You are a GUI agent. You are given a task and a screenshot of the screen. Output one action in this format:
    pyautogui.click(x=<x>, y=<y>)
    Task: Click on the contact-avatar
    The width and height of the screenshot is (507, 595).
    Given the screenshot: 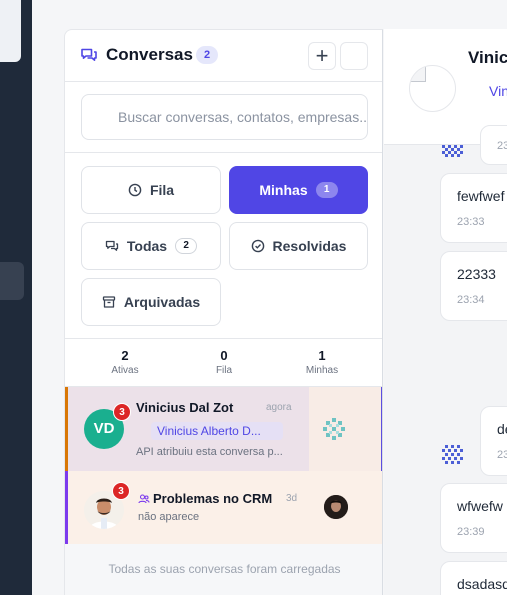 What is the action you would take?
    pyautogui.click(x=432, y=88)
    